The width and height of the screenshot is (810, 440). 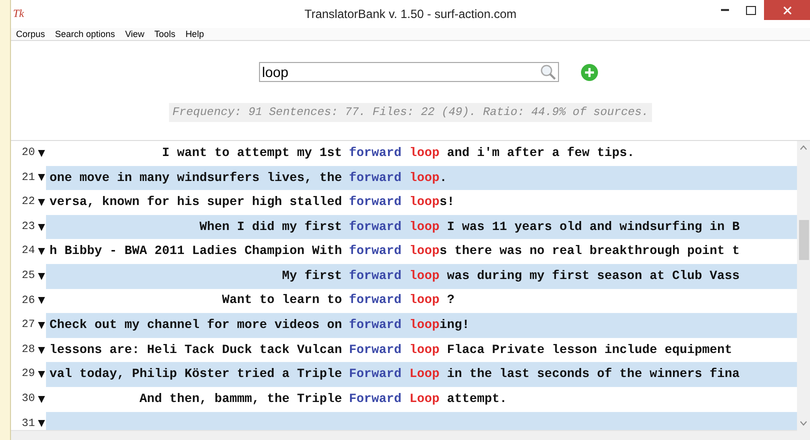 I want to click on concordance-row: When I did my first forward loop I was 11 years old and windsurfing in B, so click(x=421, y=227).